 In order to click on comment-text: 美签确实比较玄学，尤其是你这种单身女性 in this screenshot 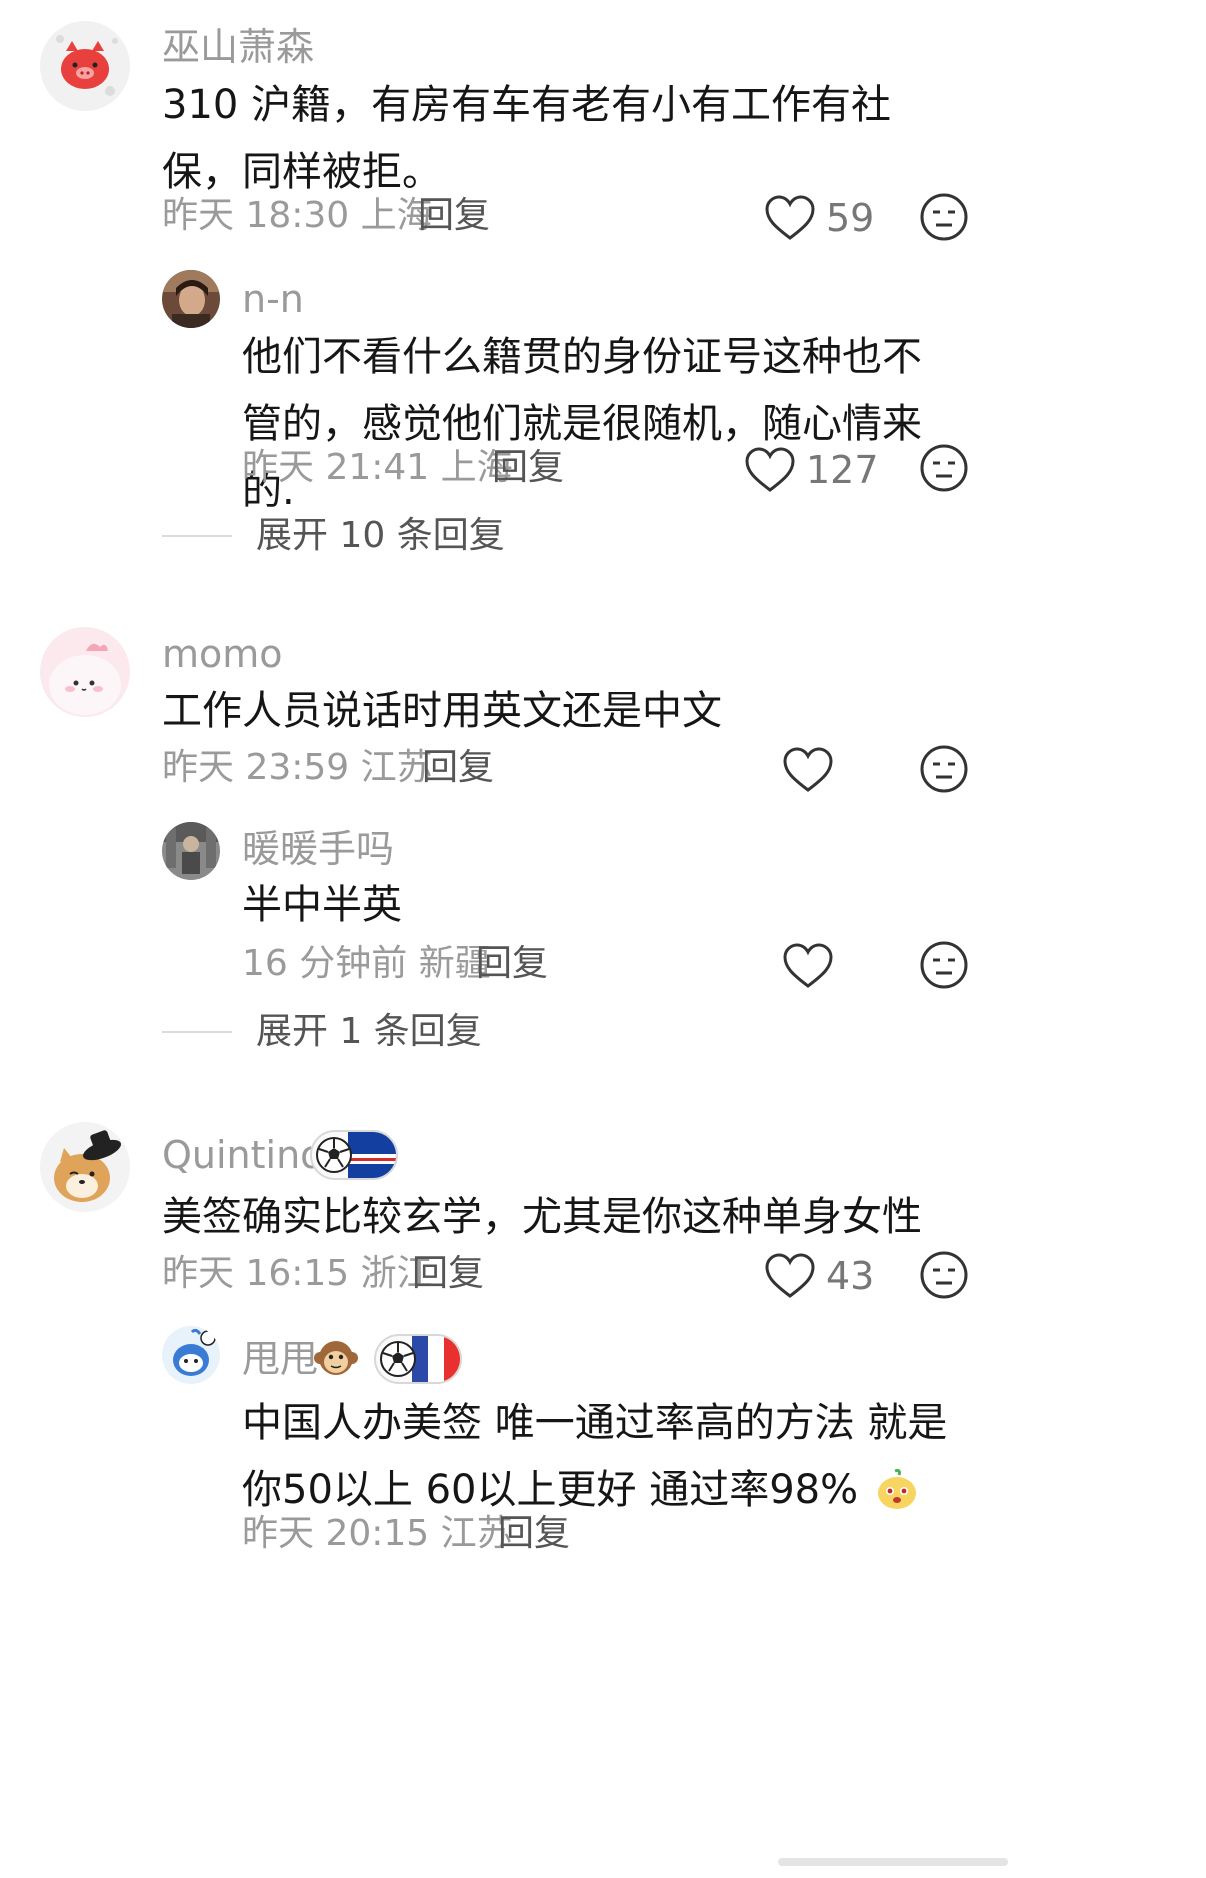, I will do `click(542, 1217)`.